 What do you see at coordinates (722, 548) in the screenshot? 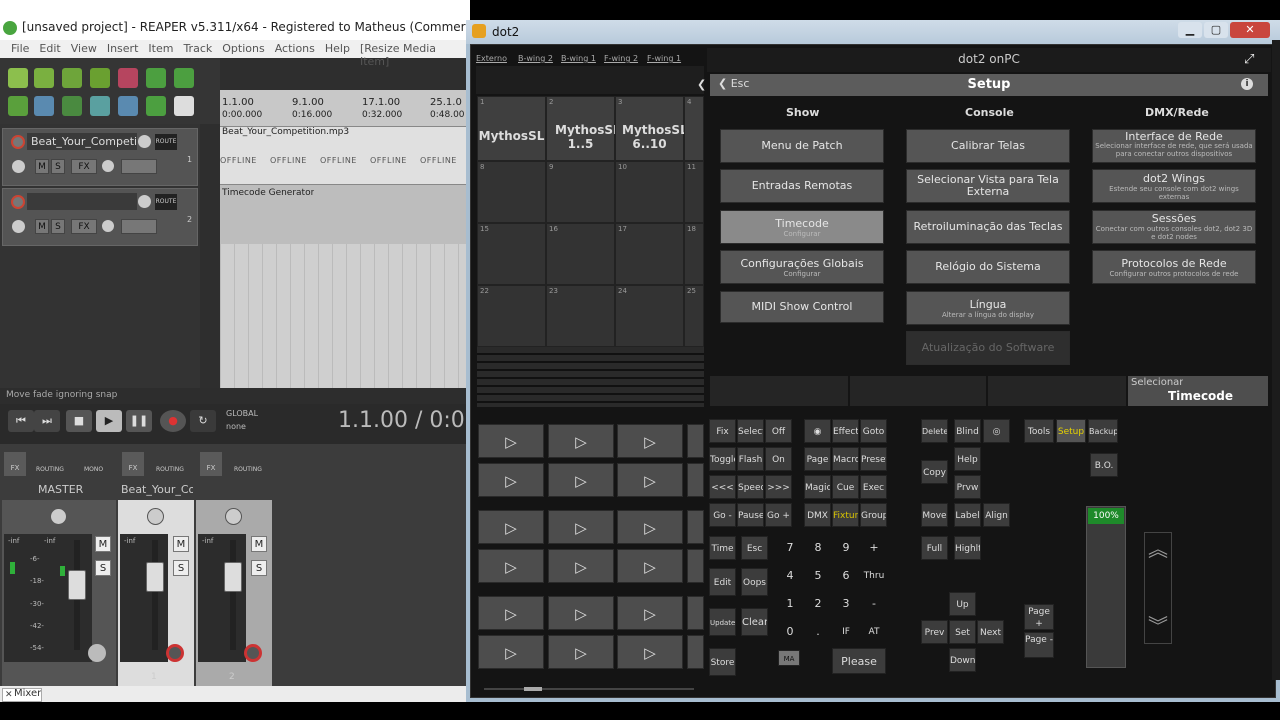
I see `time-key: Time` at bounding box center [722, 548].